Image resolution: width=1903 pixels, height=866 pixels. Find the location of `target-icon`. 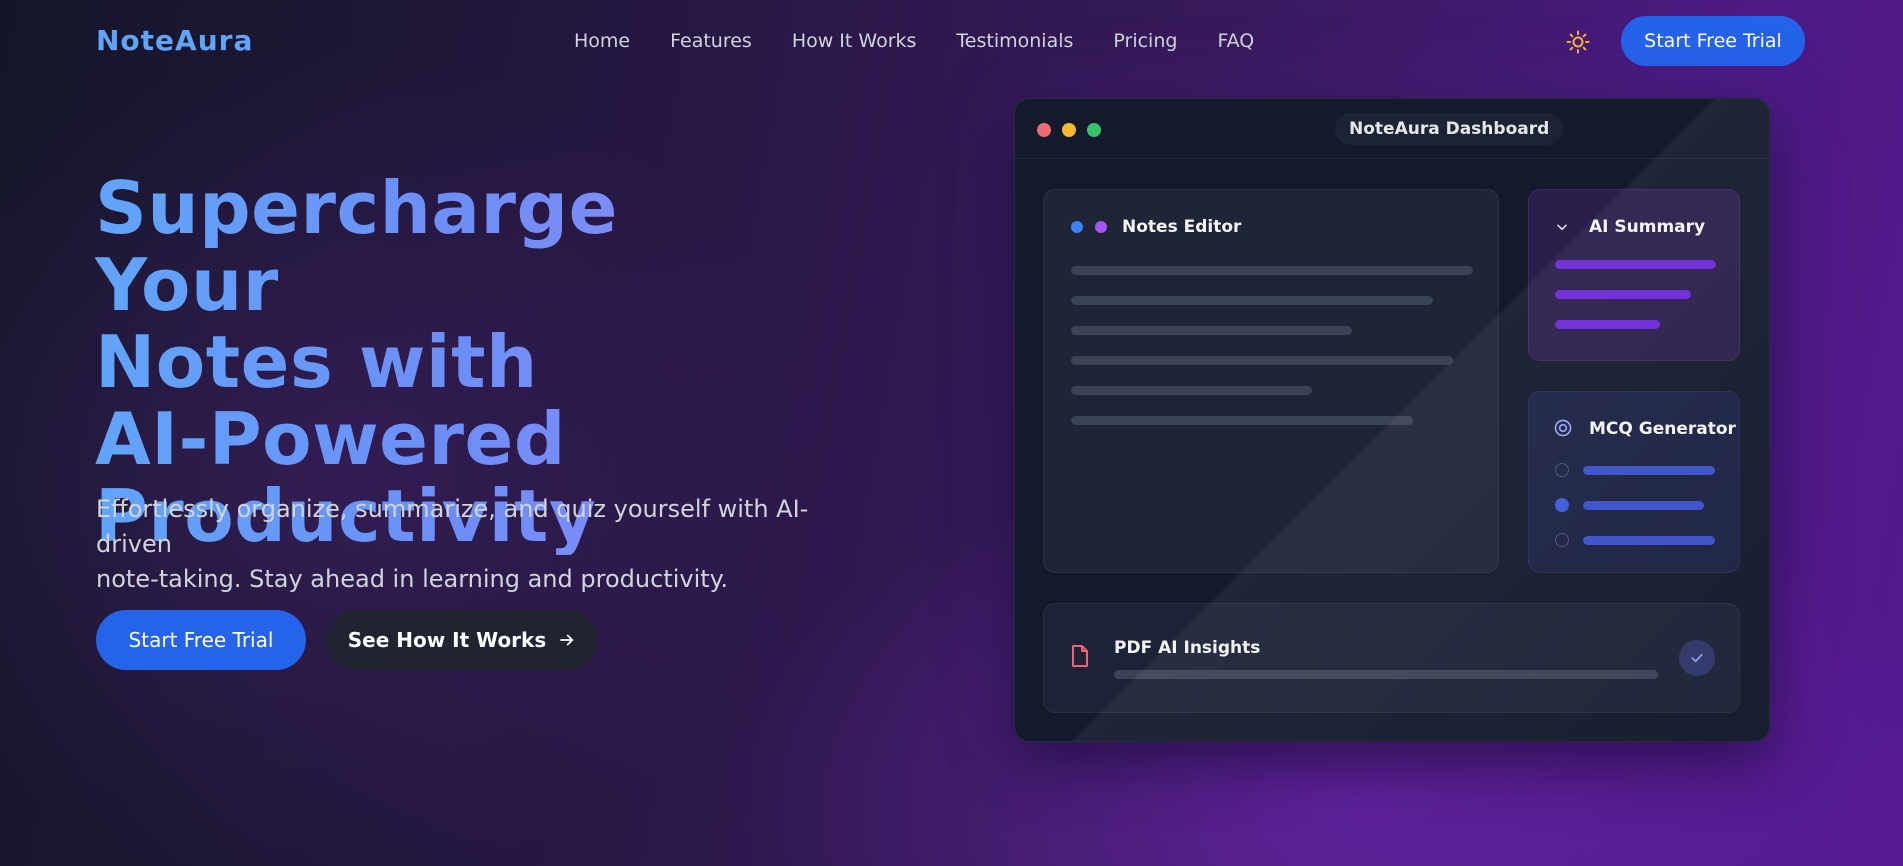

target-icon is located at coordinates (1563, 428).